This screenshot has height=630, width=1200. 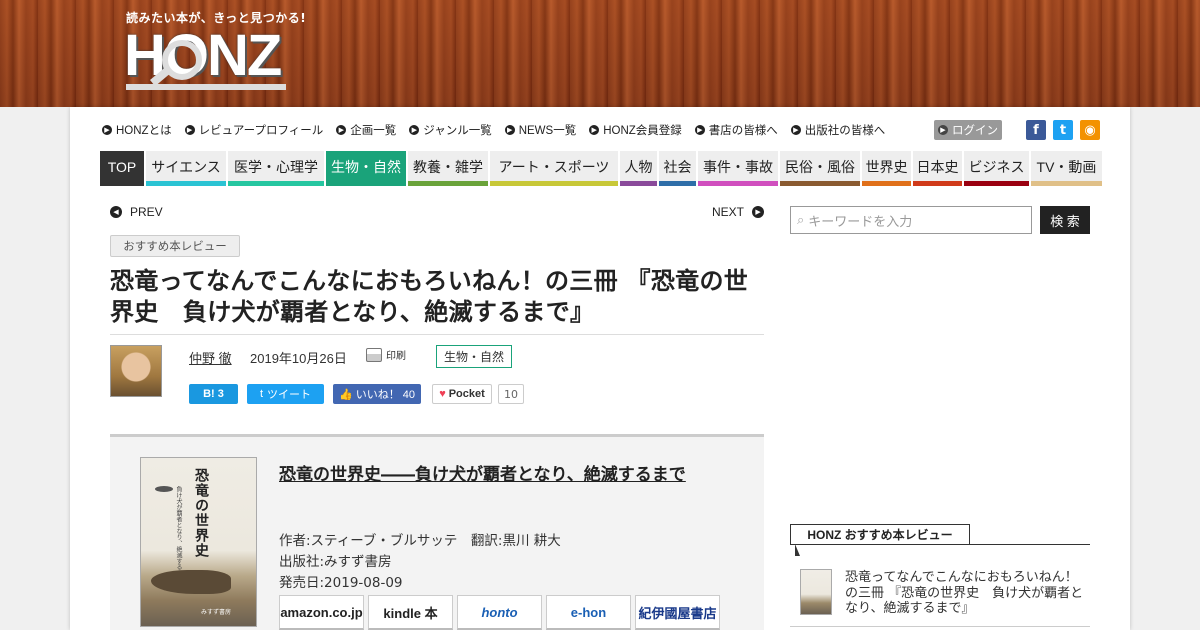 What do you see at coordinates (122, 168) in the screenshot?
I see `genre-tab-top: TOP` at bounding box center [122, 168].